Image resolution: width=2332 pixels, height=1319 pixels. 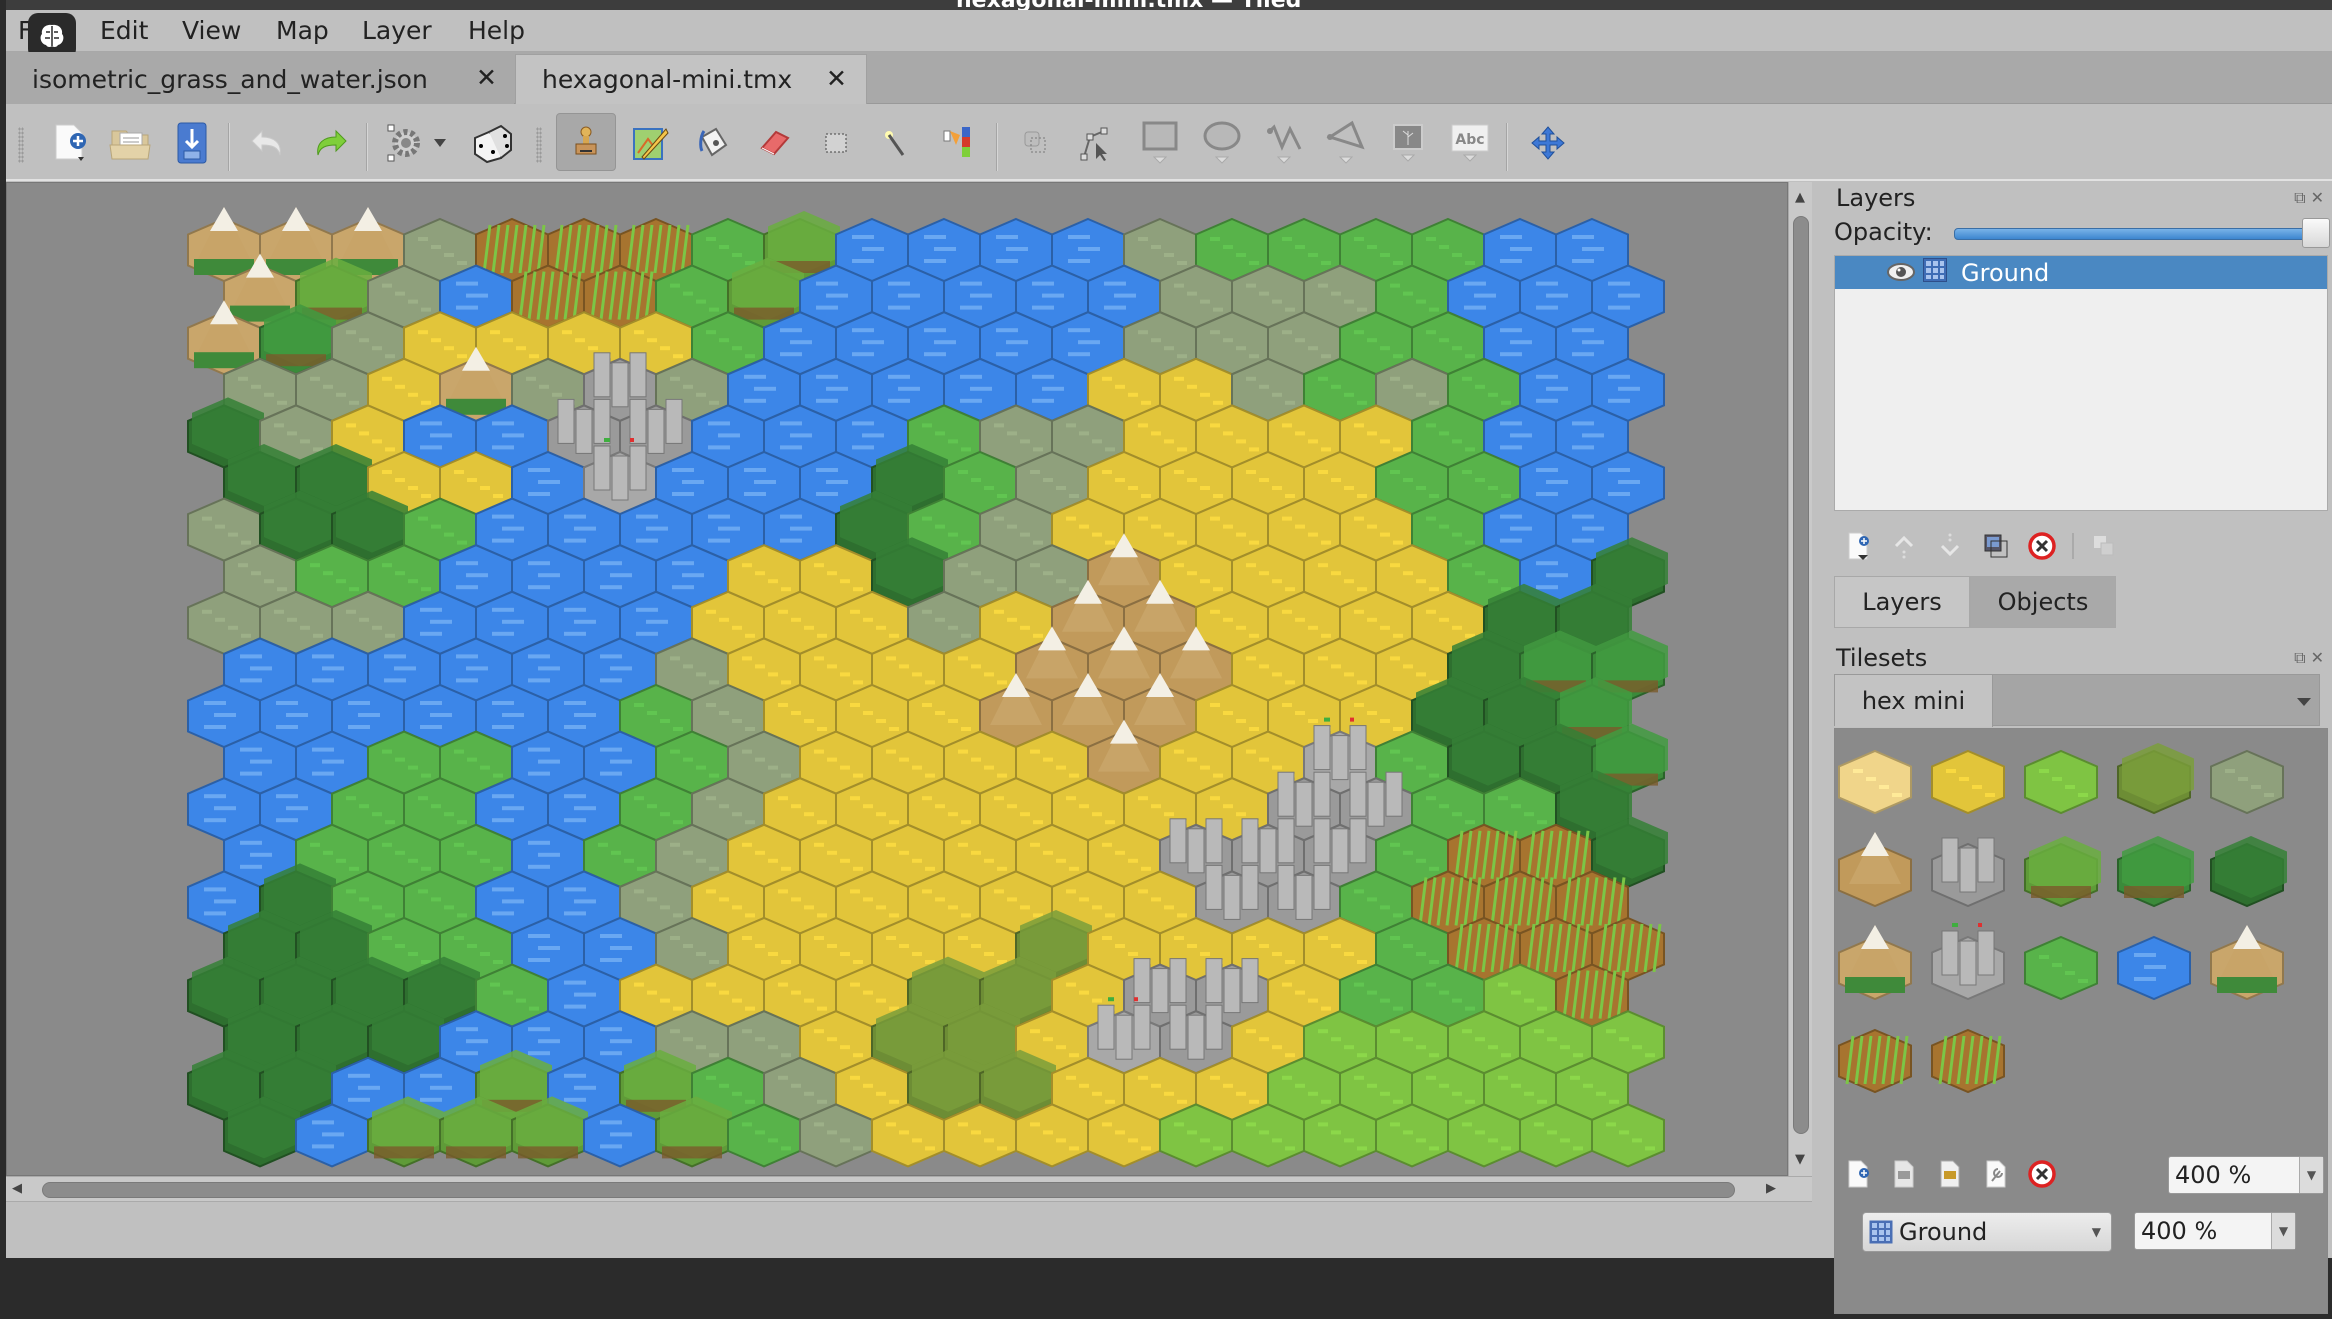 What do you see at coordinates (406, 143) in the screenshot?
I see `commands-button` at bounding box center [406, 143].